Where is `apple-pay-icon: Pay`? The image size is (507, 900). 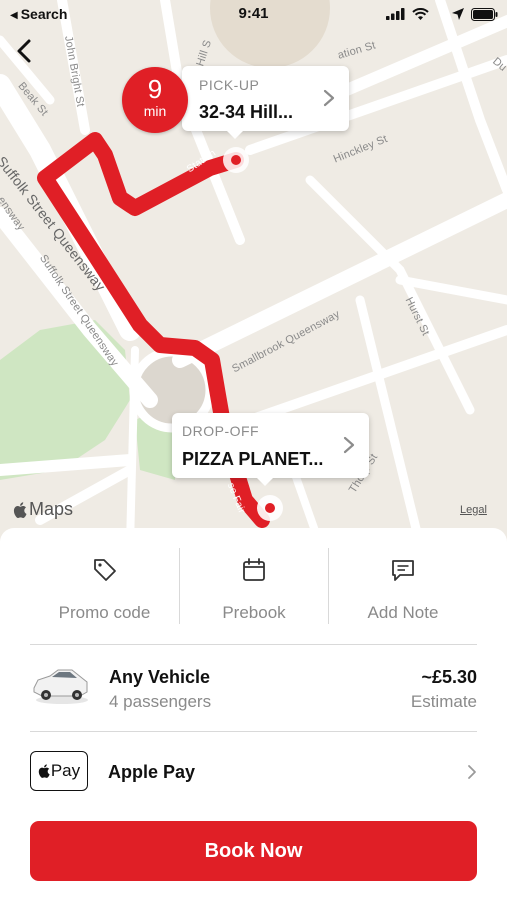 apple-pay-icon: Pay is located at coordinates (59, 771).